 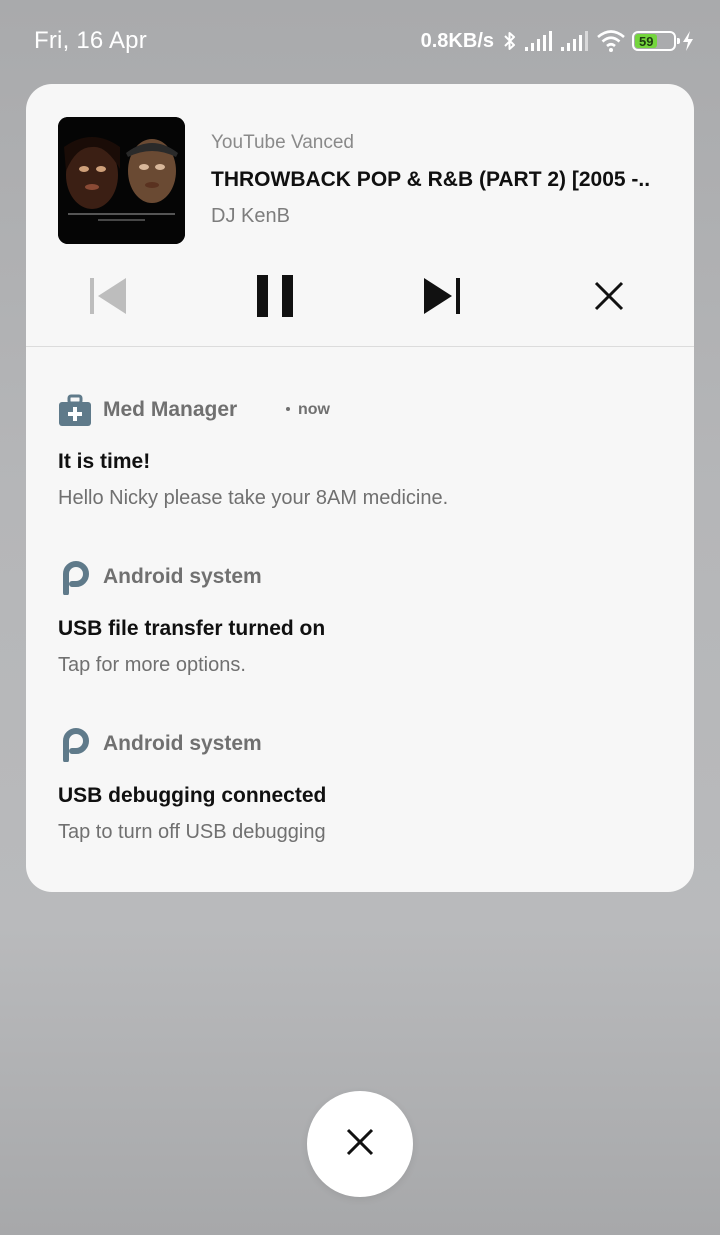 What do you see at coordinates (360, 42) in the screenshot?
I see `status-bar: Fri, 16 Apr 0.8KB/s 59` at bounding box center [360, 42].